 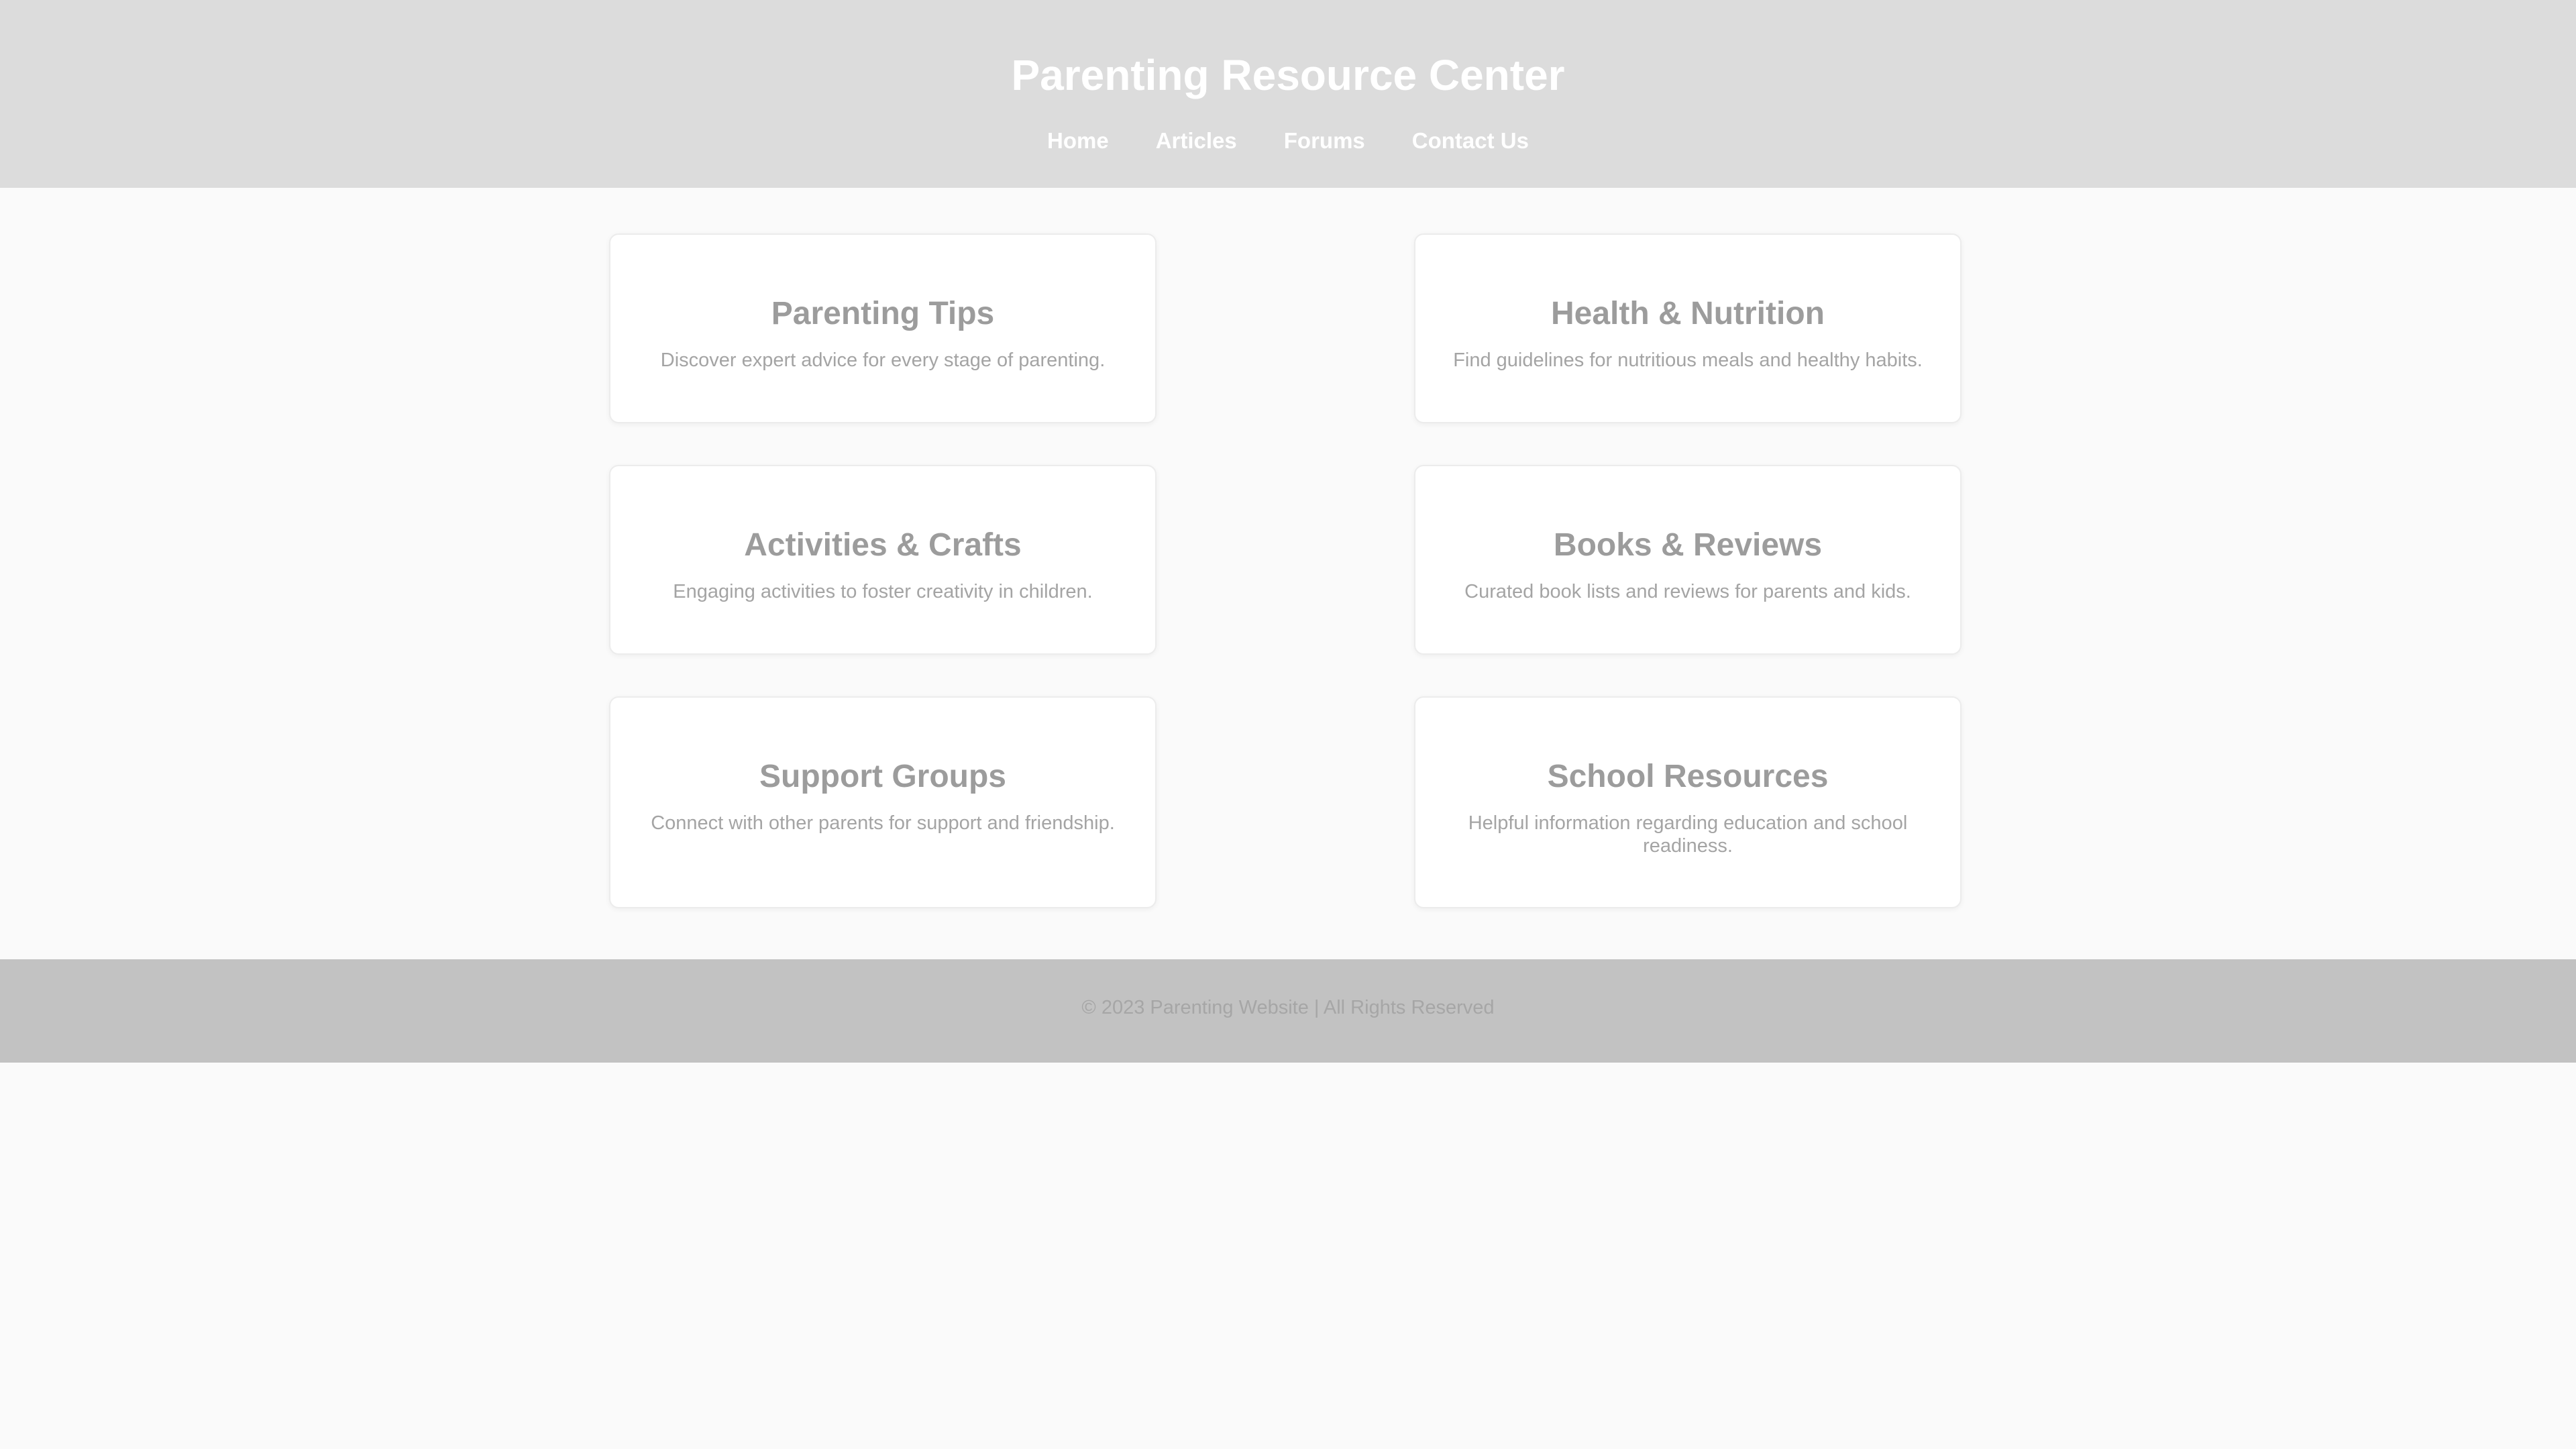 What do you see at coordinates (1688, 545) in the screenshot?
I see `card-title: Books & Reviews` at bounding box center [1688, 545].